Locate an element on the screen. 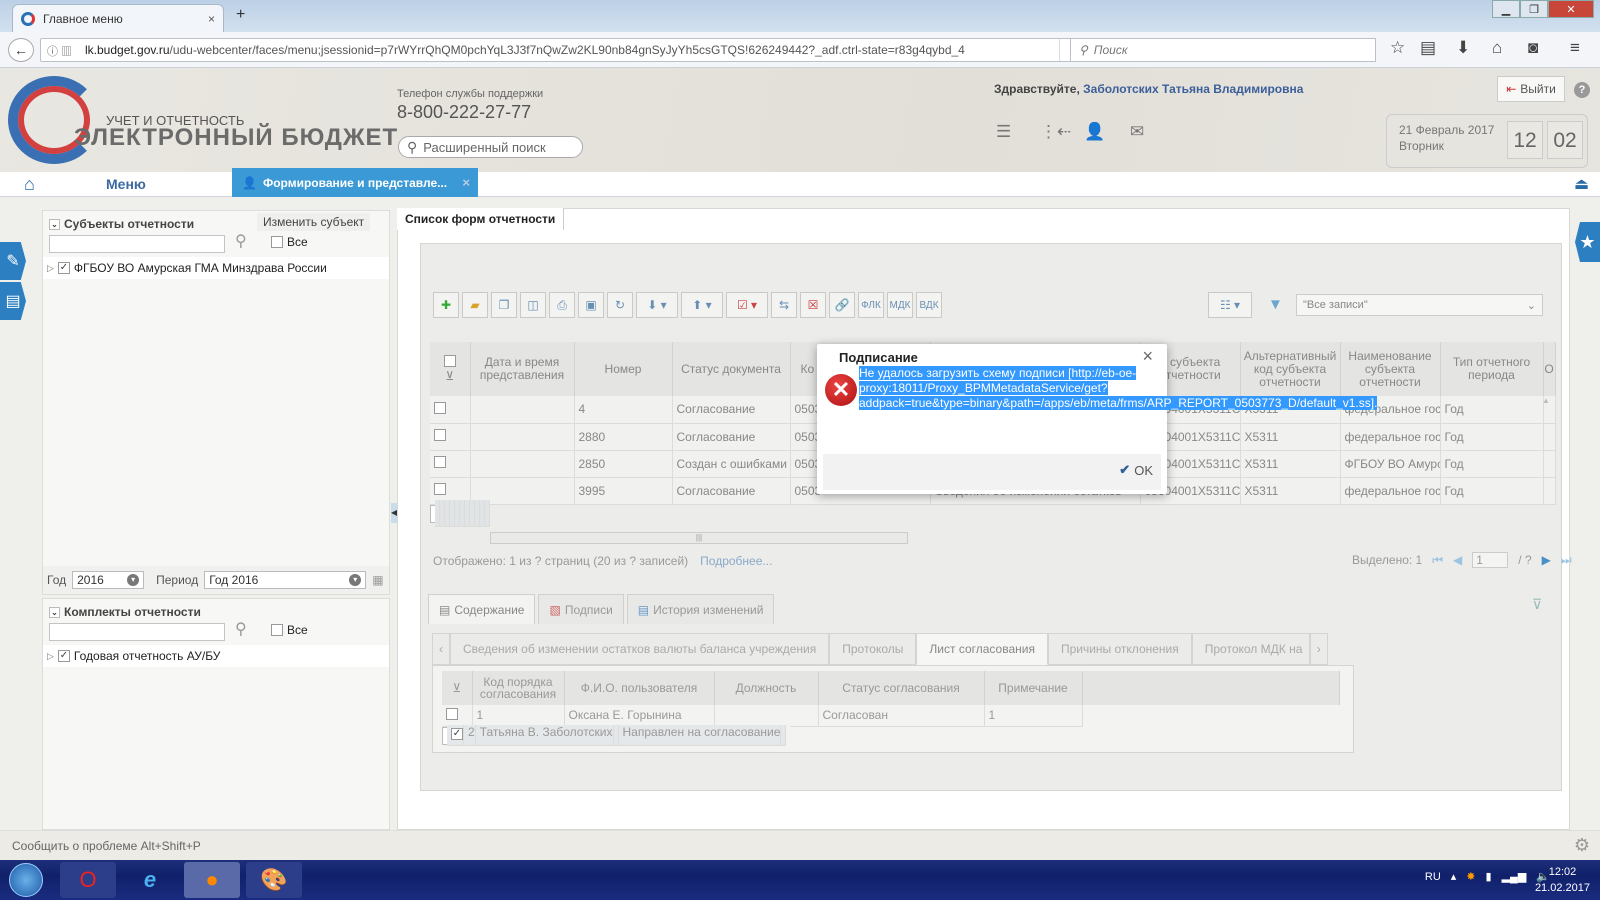 This screenshot has height=900, width=1600. firefox-taskbar-icon: ● is located at coordinates (212, 880).